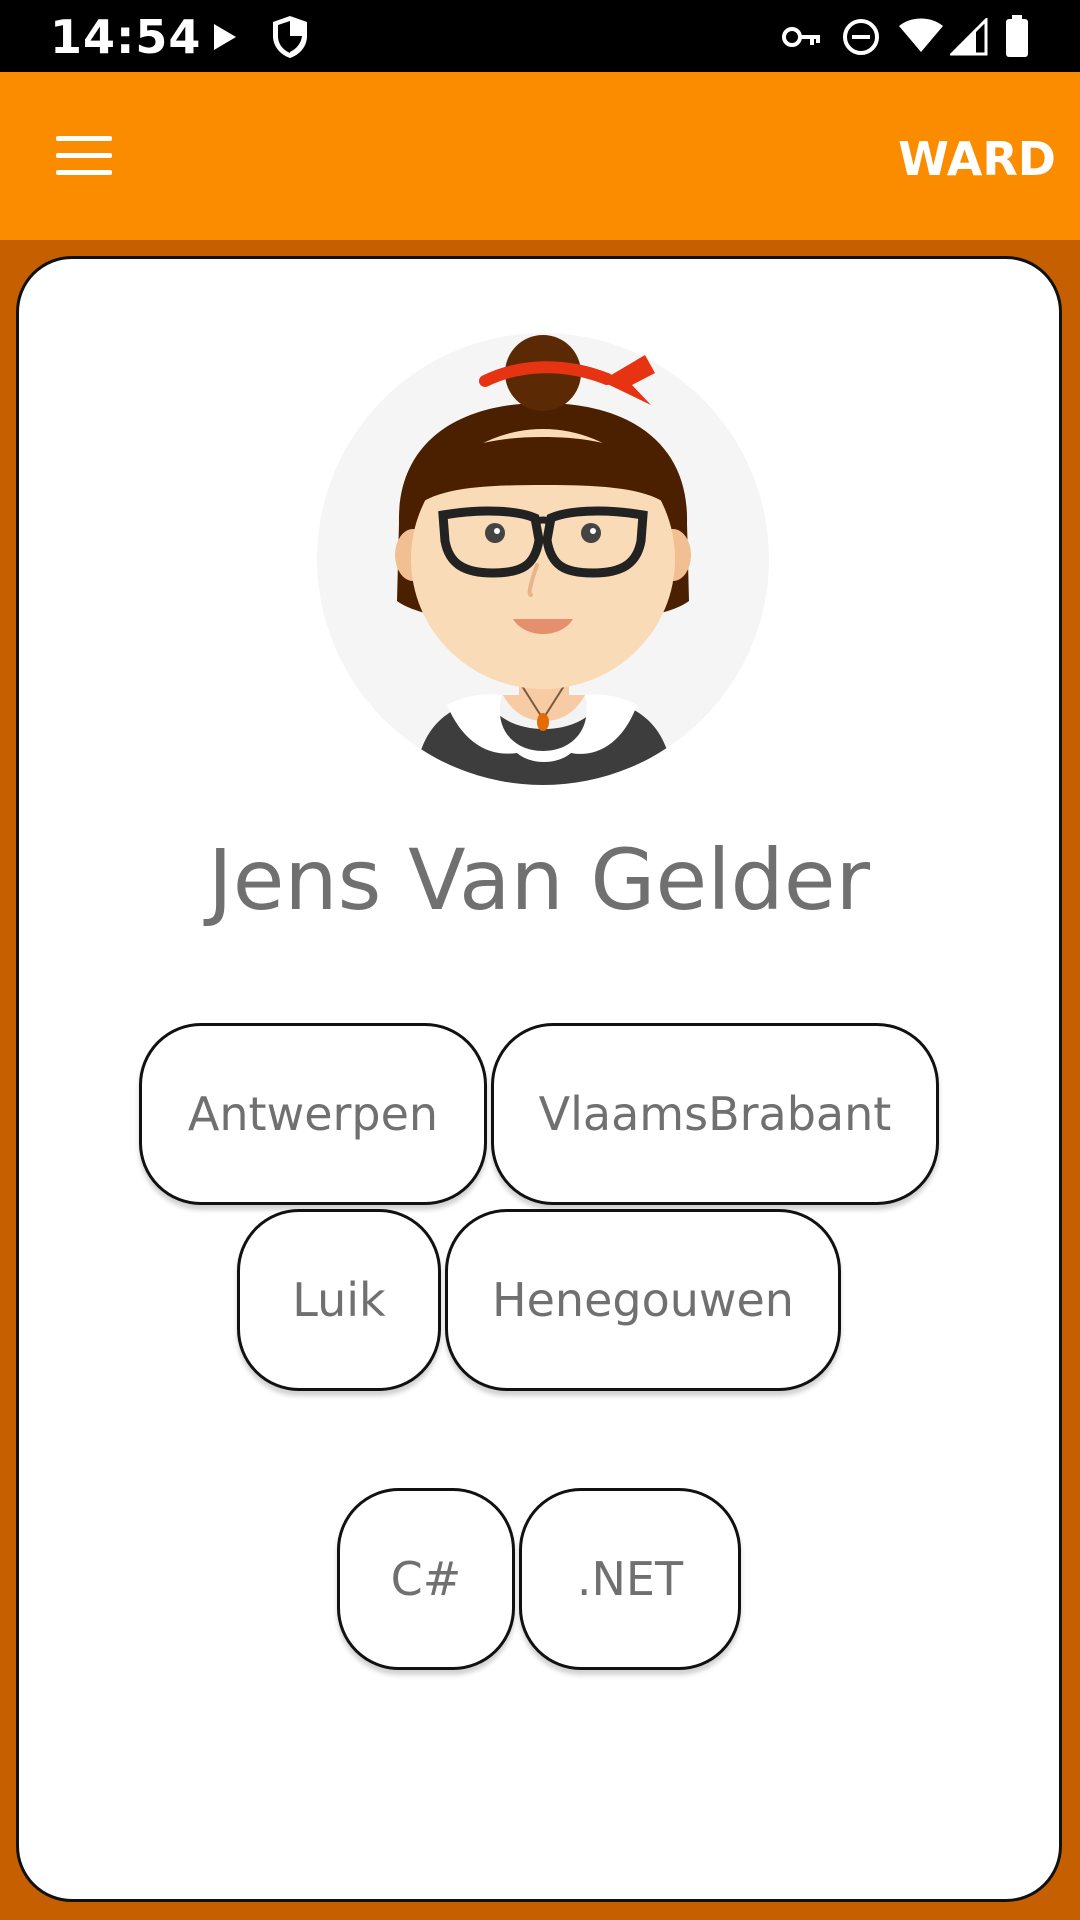  What do you see at coordinates (84, 156) in the screenshot?
I see `hamburger-menu-icon` at bounding box center [84, 156].